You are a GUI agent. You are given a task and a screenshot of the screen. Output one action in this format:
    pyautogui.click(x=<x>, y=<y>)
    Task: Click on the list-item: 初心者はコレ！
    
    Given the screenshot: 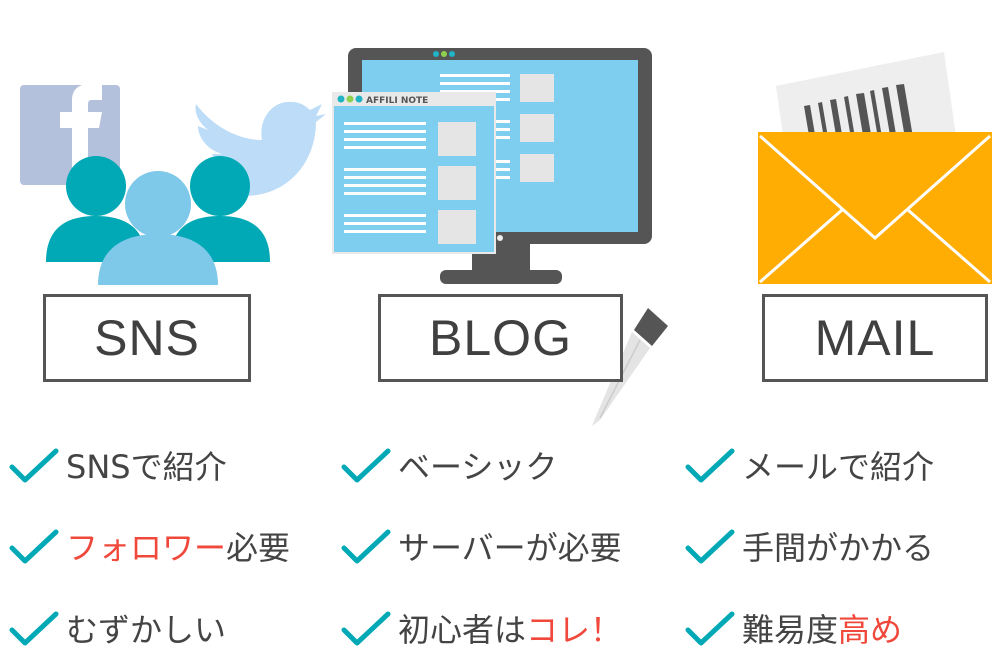 What is the action you would take?
    pyautogui.click(x=481, y=628)
    